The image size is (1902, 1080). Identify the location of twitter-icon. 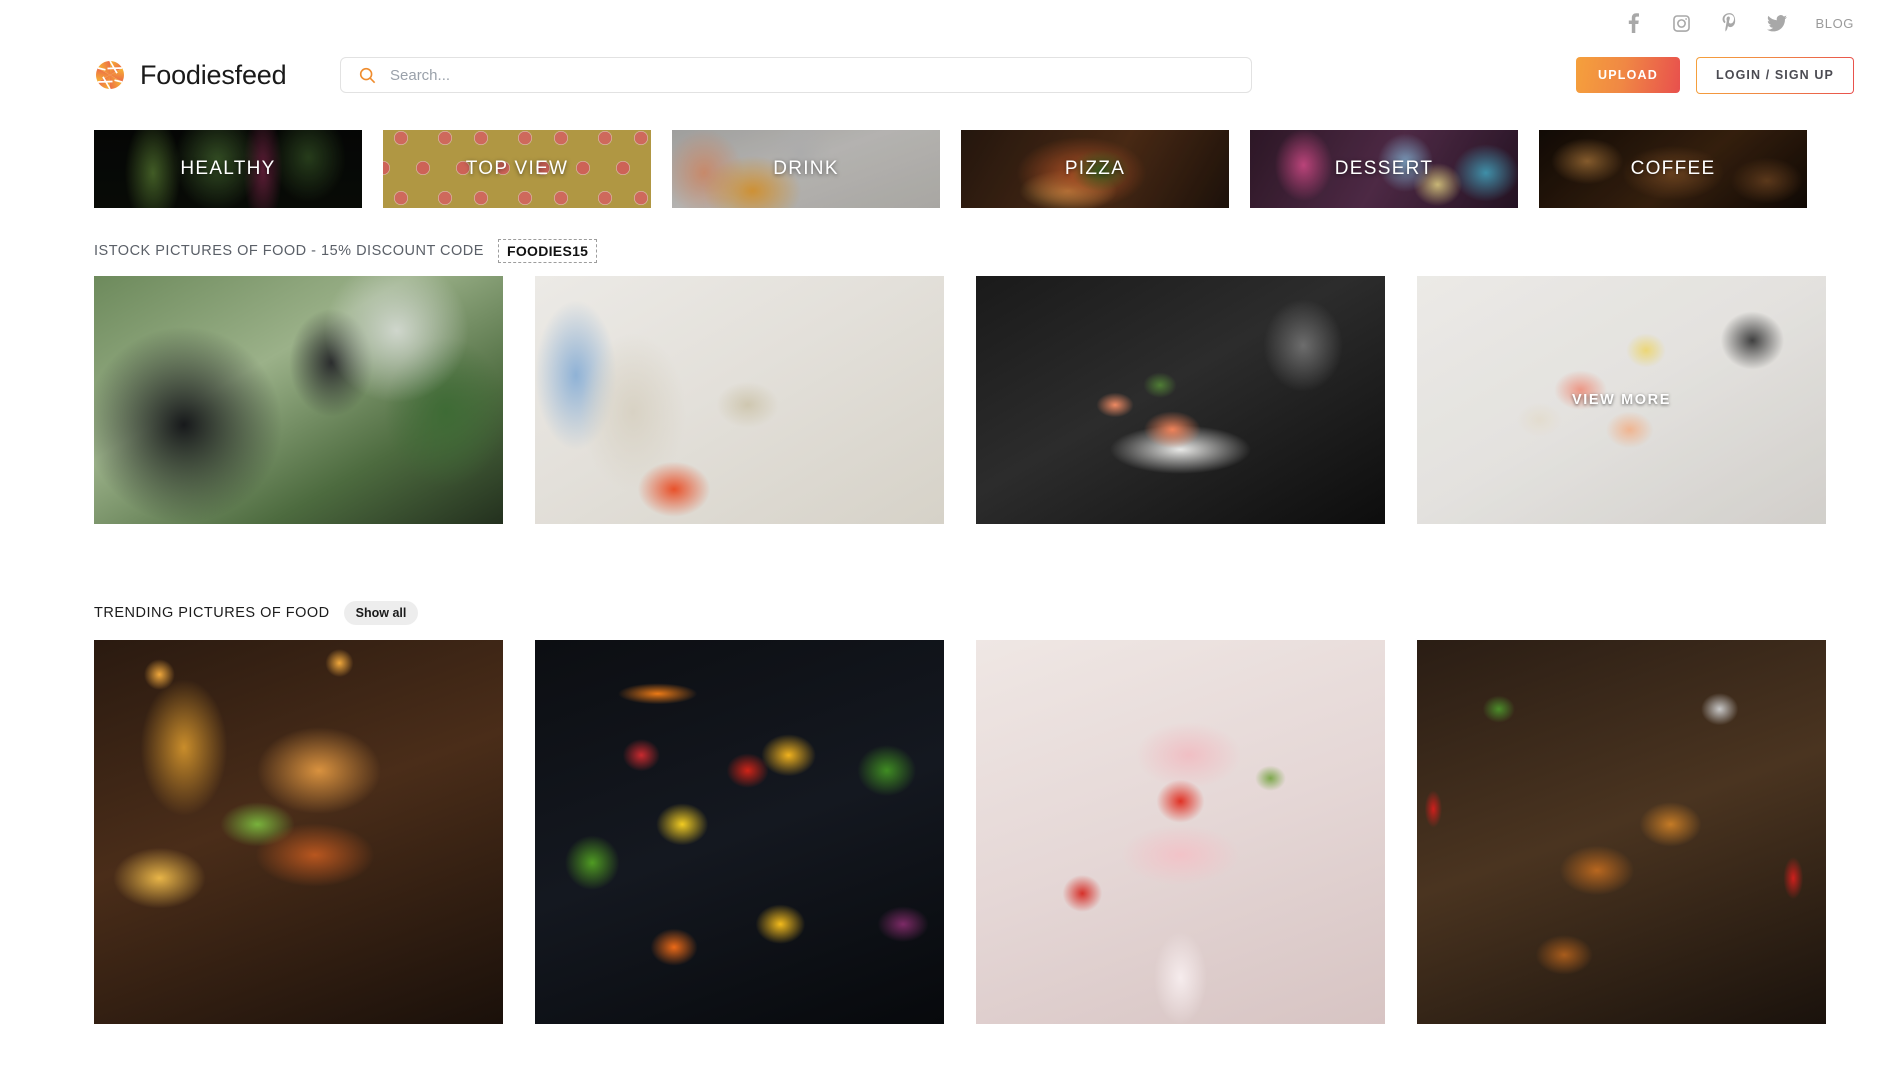
(1777, 23).